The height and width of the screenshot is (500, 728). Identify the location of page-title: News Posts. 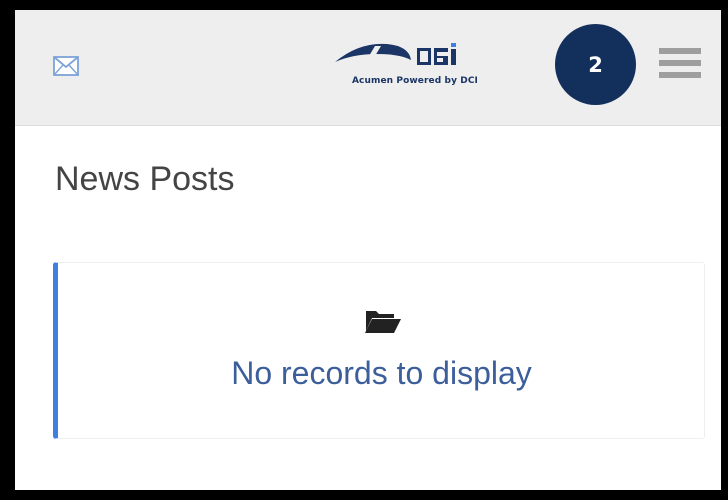
(145, 179).